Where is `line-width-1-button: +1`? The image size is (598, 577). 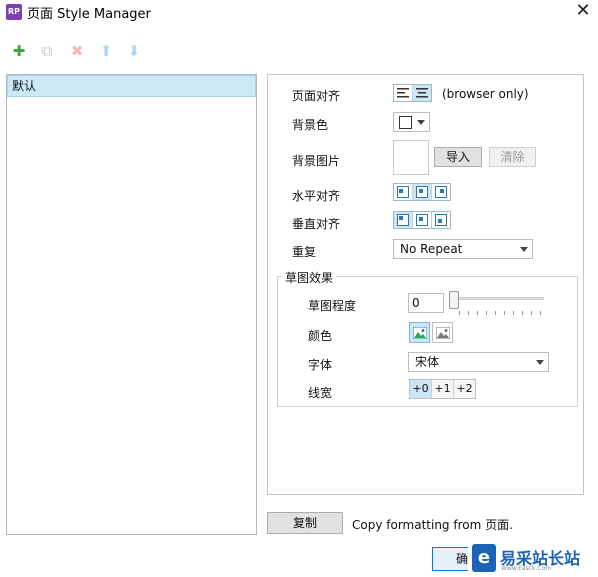
line-width-1-button: +1 is located at coordinates (443, 389).